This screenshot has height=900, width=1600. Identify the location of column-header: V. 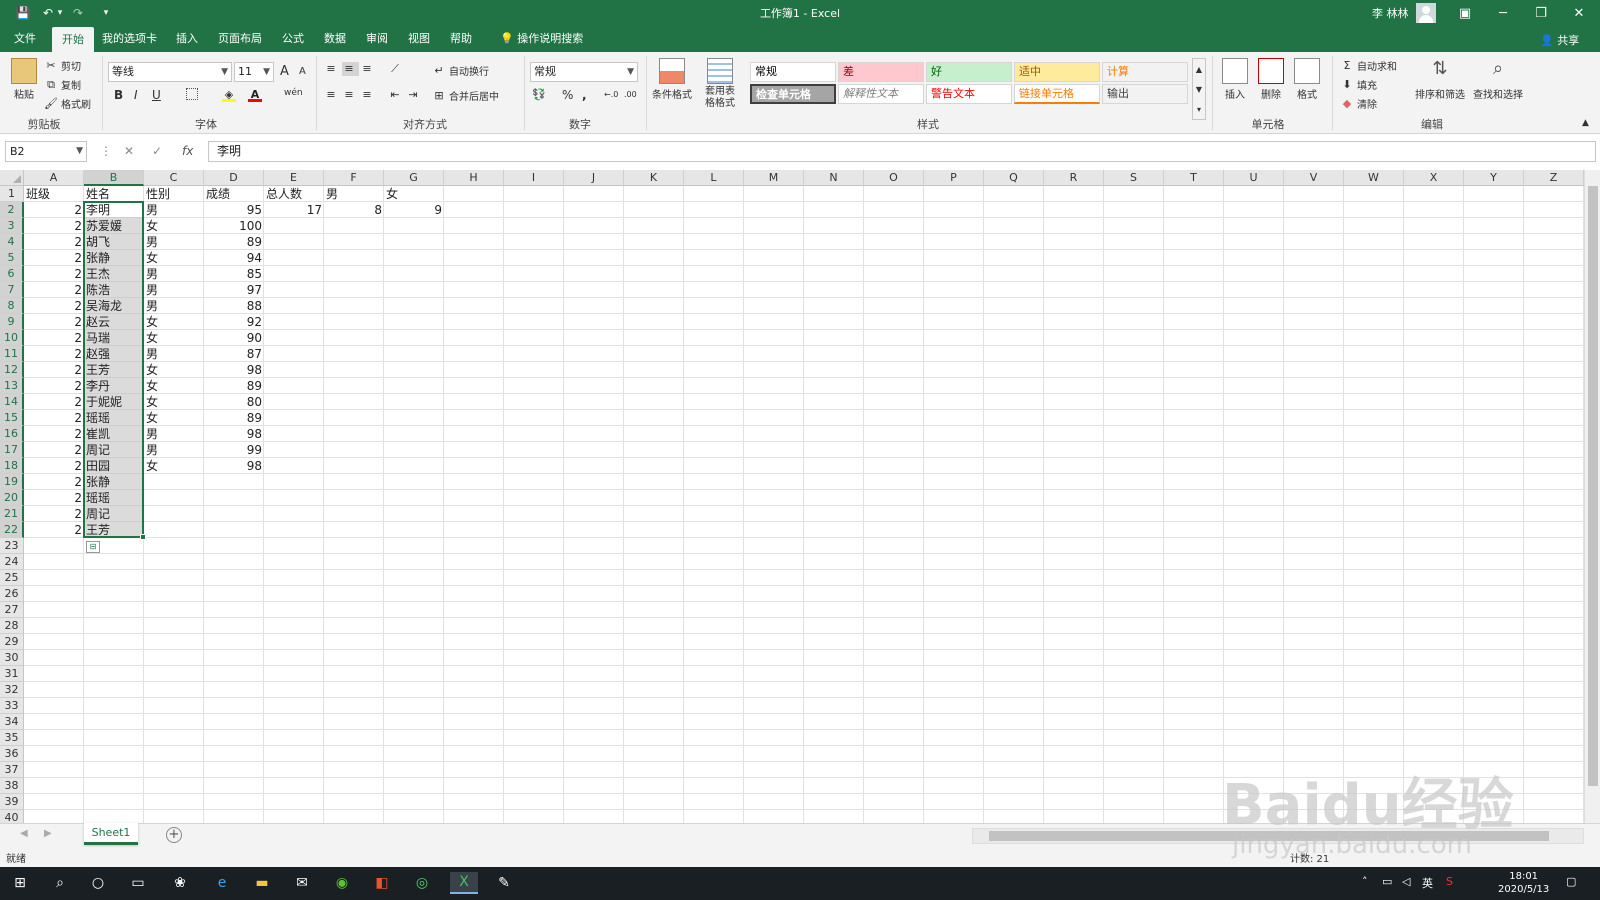
(1314, 178).